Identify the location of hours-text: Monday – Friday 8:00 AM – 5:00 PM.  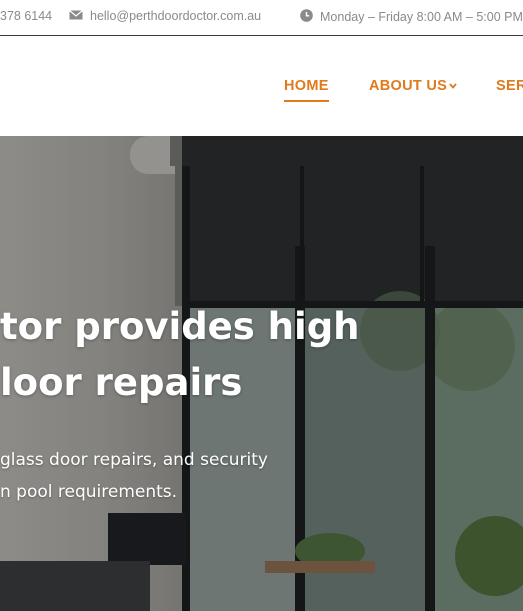
(421, 17).